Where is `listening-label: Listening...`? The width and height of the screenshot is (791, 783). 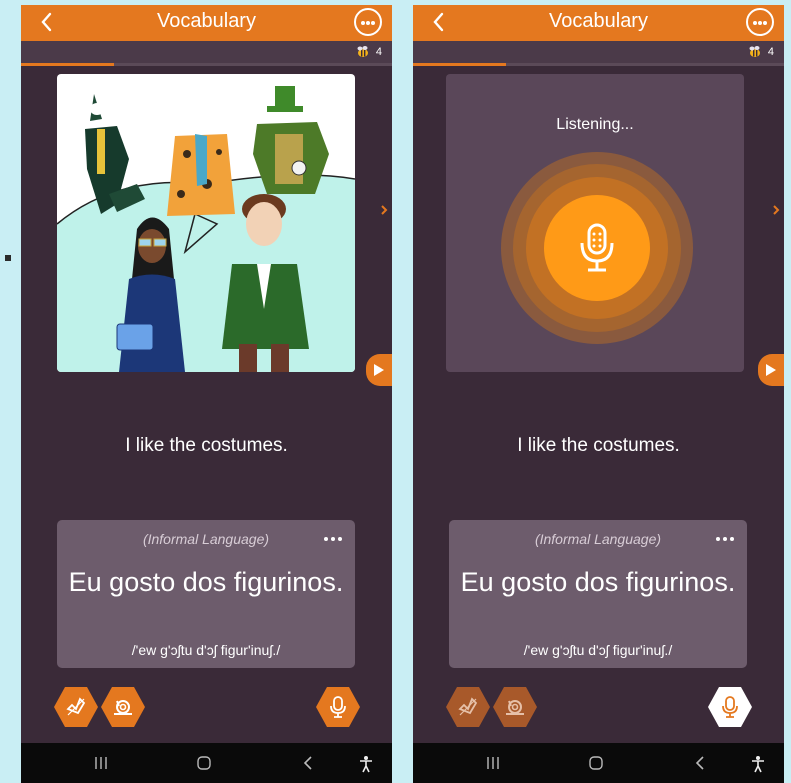 listening-label: Listening... is located at coordinates (595, 124).